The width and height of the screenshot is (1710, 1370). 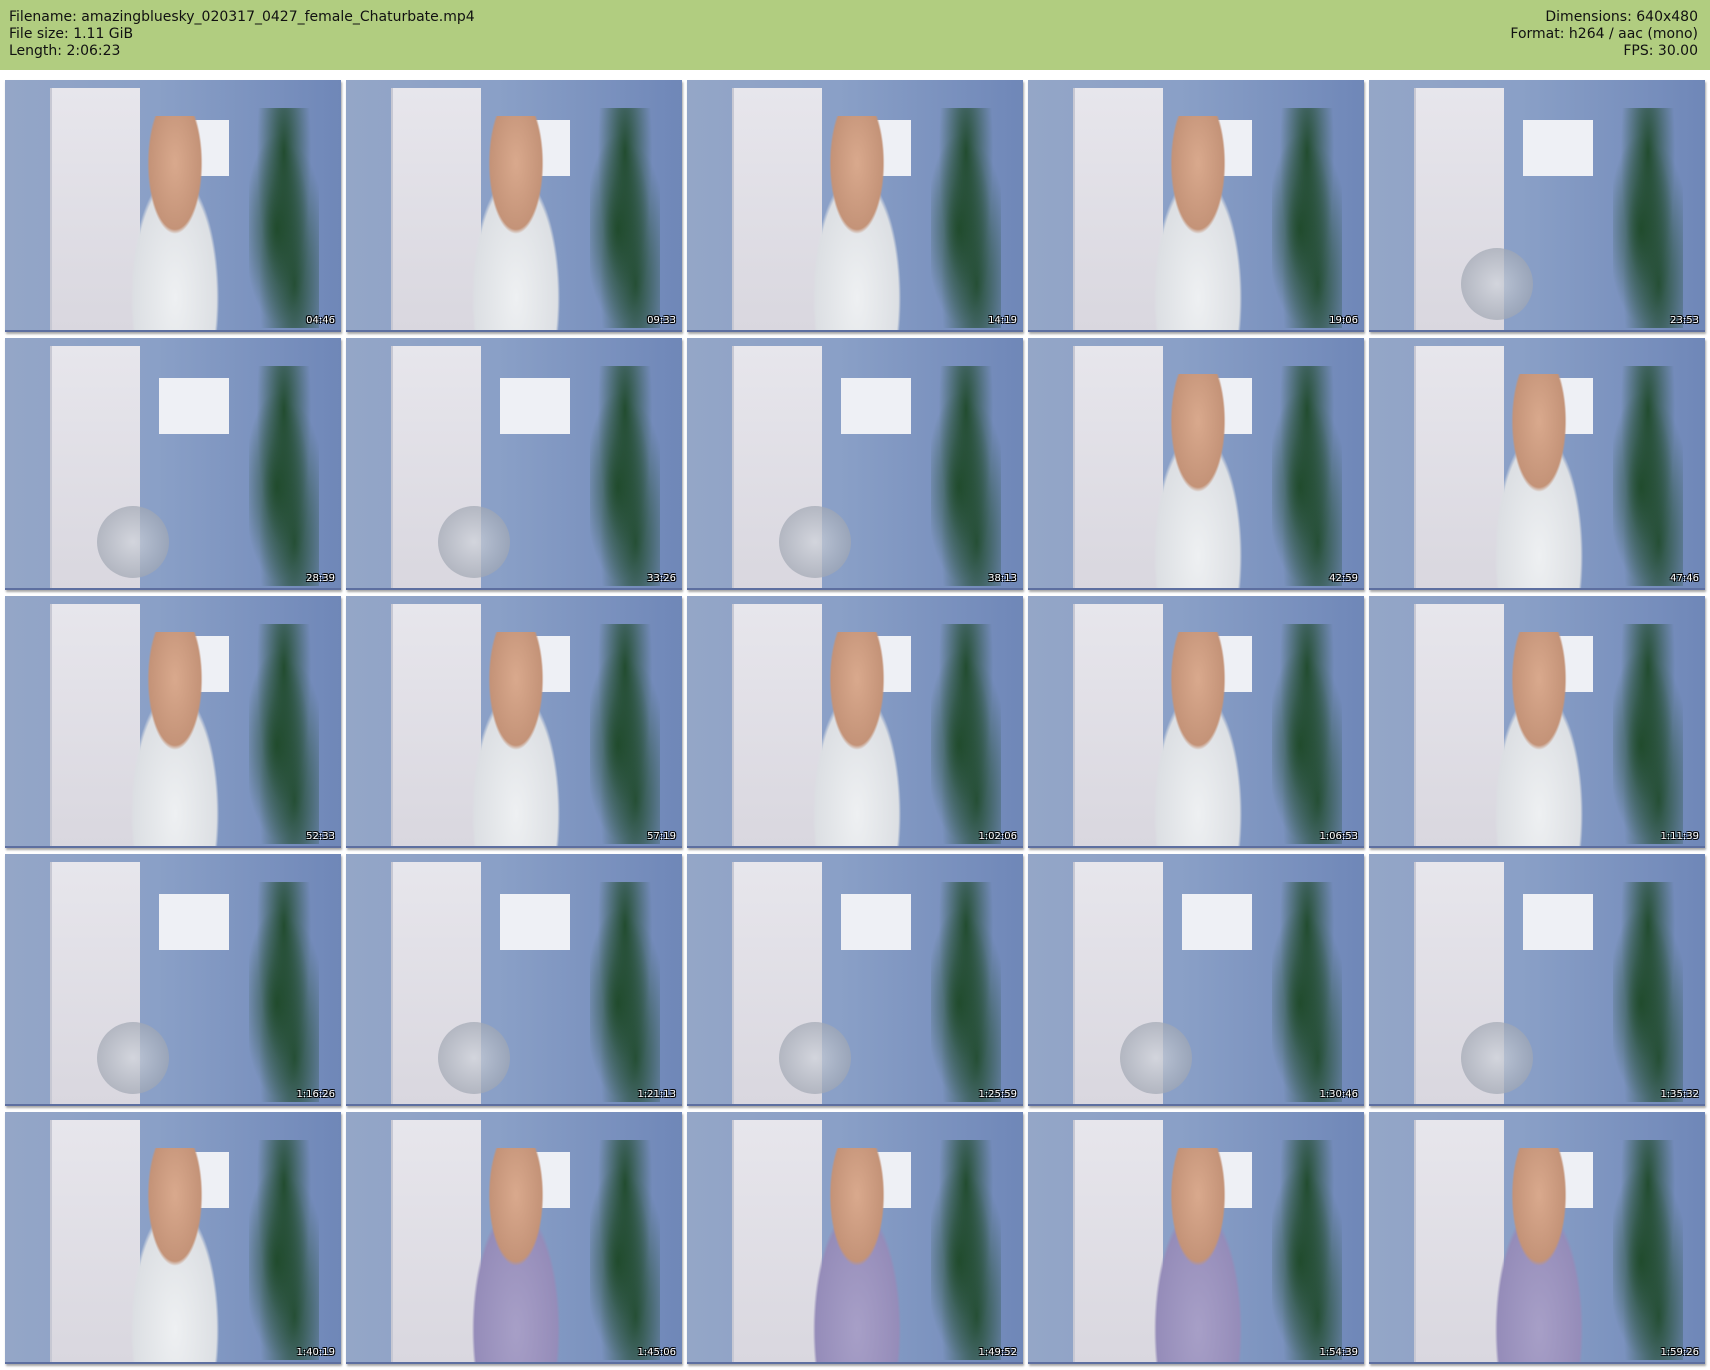 I want to click on thumbnail-timestamp: 38:13, so click(x=1002, y=578).